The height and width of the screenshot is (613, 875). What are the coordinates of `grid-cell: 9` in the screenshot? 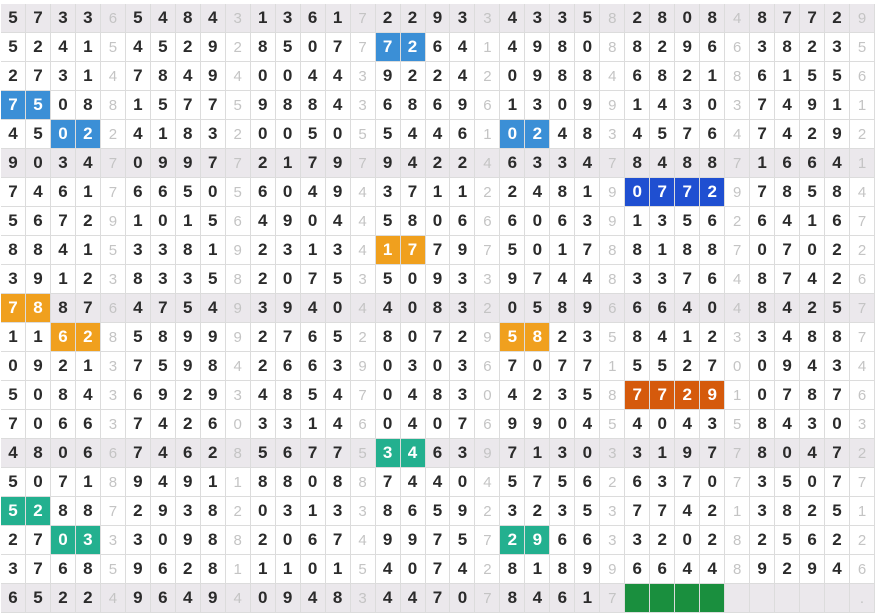 It's located at (38, 366).